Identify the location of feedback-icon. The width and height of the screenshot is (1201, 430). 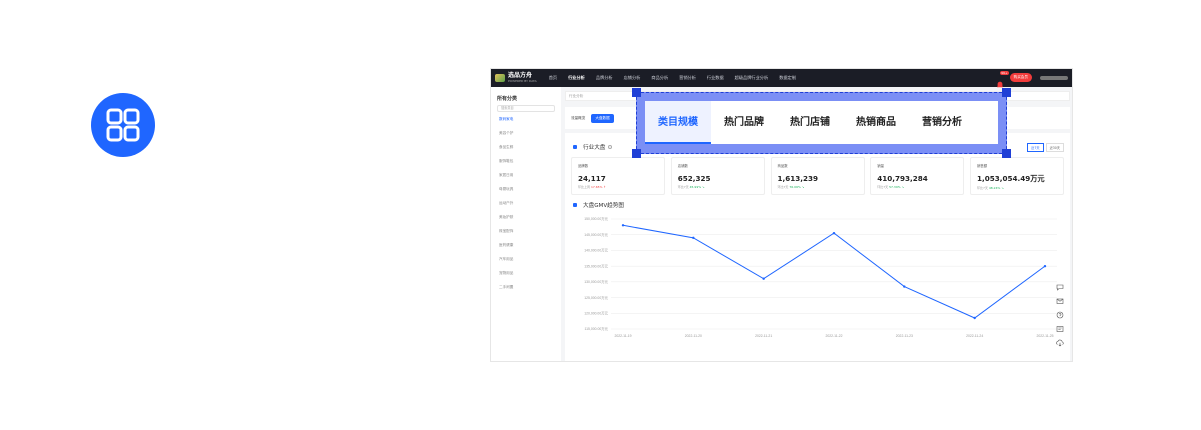
(1060, 329).